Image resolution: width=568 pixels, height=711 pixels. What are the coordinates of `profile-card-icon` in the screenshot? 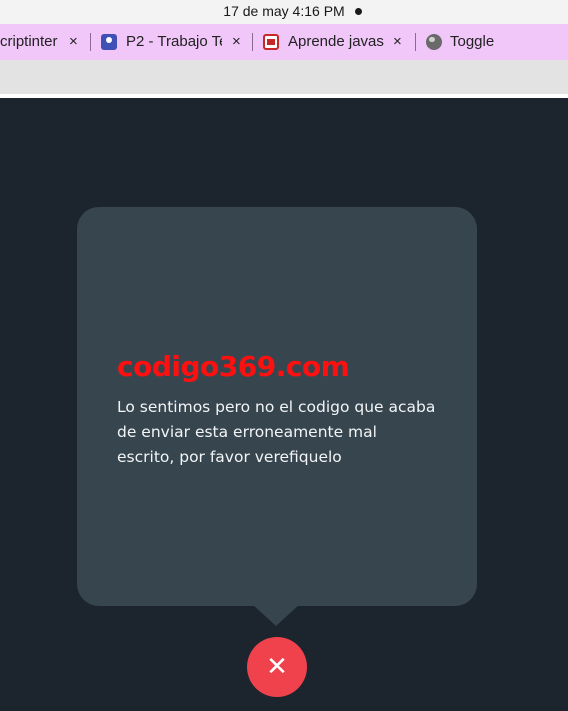 It's located at (109, 42).